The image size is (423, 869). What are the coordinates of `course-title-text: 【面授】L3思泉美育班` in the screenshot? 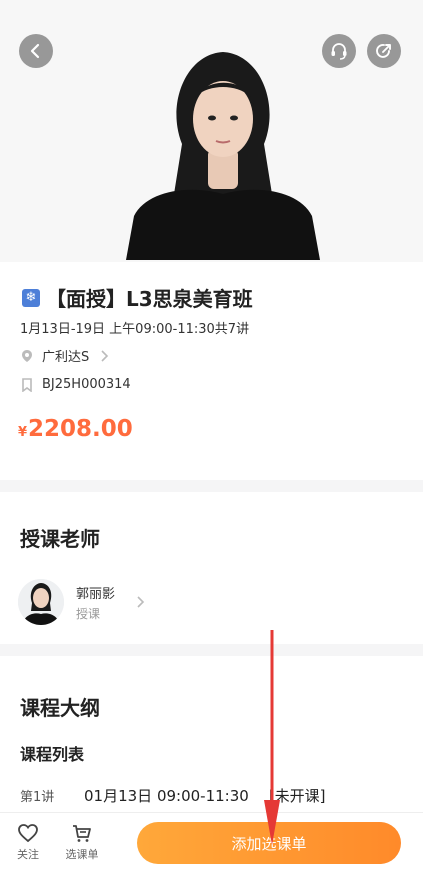 It's located at (149, 299).